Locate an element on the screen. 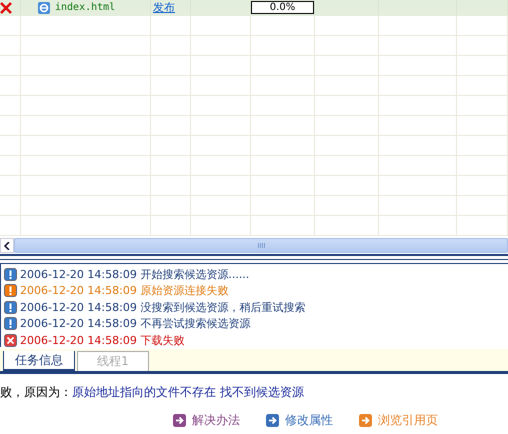 The image size is (508, 434). scroll-left-button is located at coordinates (7, 245).